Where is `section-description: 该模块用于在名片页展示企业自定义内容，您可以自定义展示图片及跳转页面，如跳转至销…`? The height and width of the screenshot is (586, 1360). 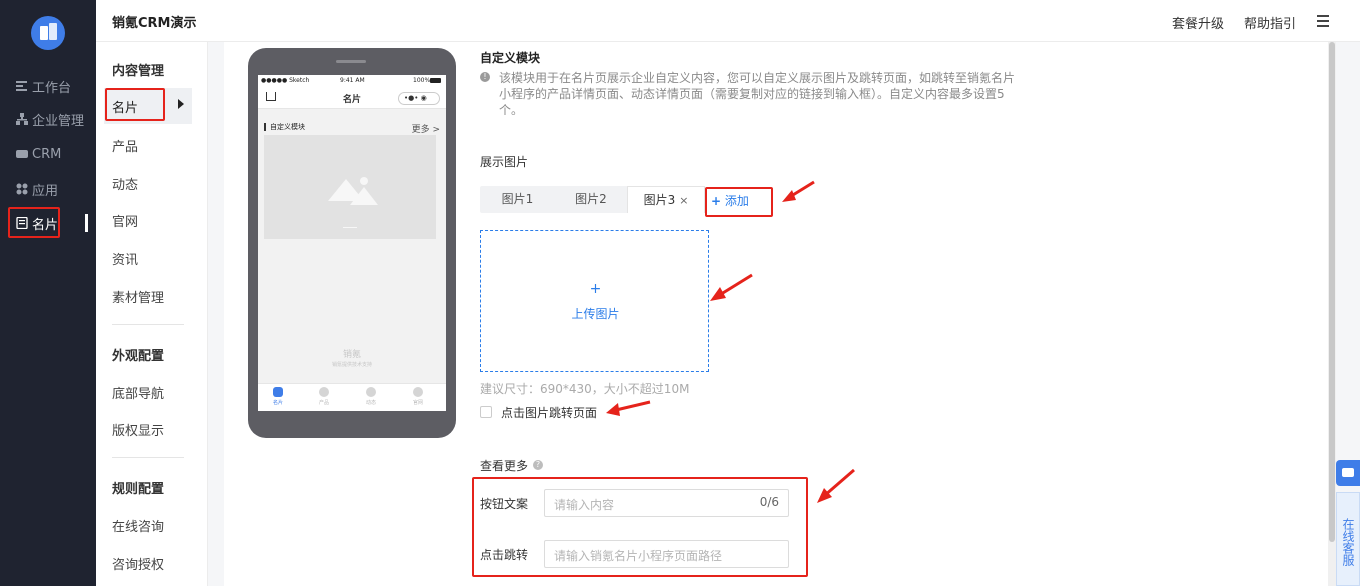 section-description: 该模块用于在名片页展示企业自定义内容，您可以自定义展示图片及跳转页面，如跳转至销… is located at coordinates (757, 94).